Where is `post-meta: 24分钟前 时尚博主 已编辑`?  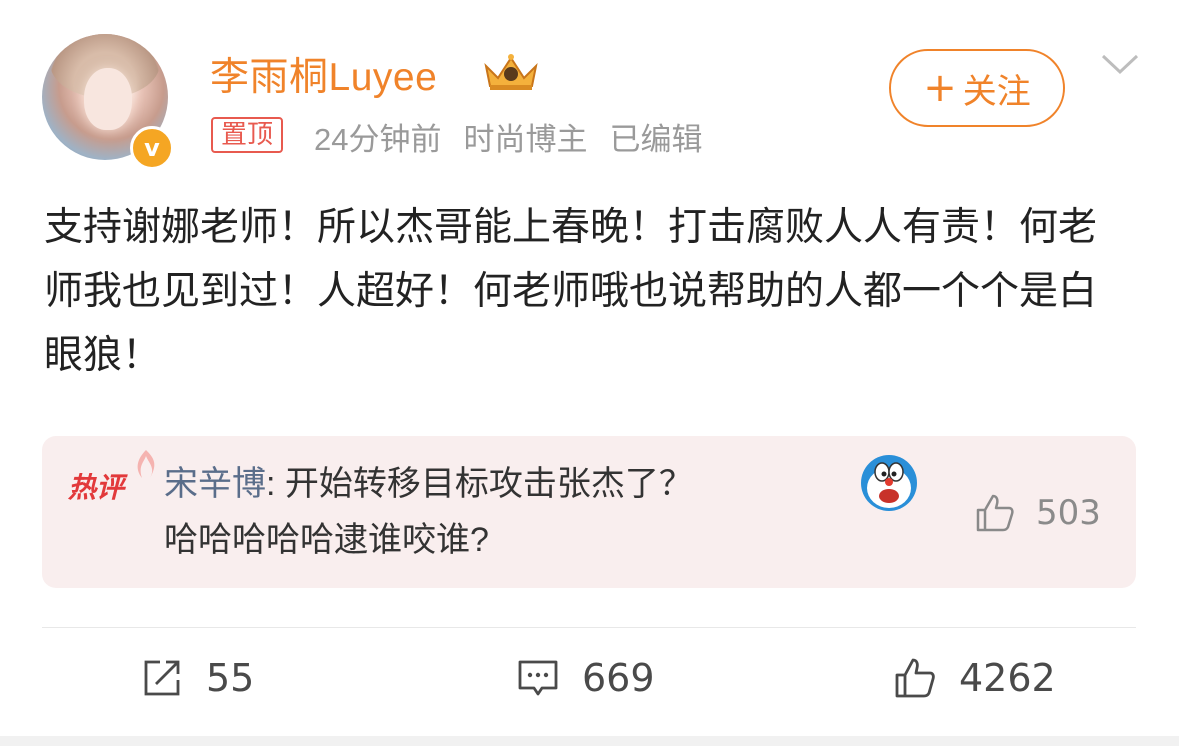 post-meta: 24分钟前 时尚博主 已编辑 is located at coordinates (519, 136).